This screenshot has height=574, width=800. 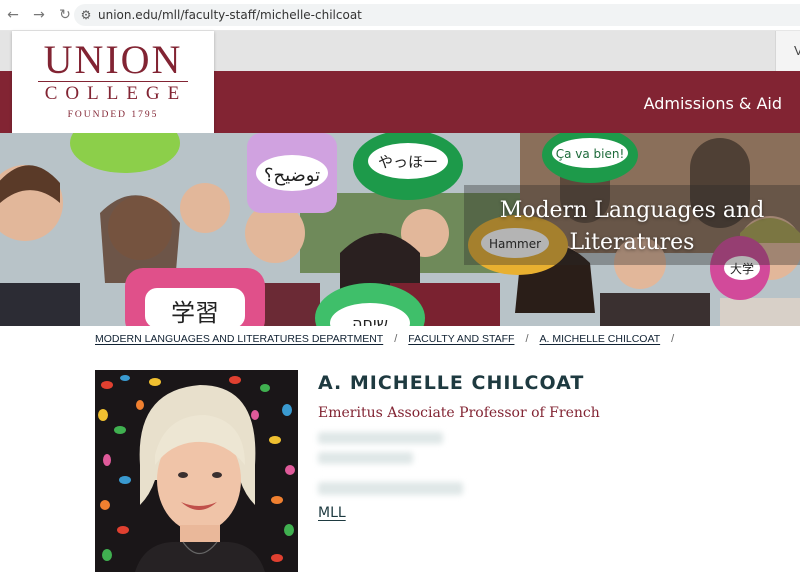 I want to click on hero-sign-japanese: やっほー, so click(x=408, y=162).